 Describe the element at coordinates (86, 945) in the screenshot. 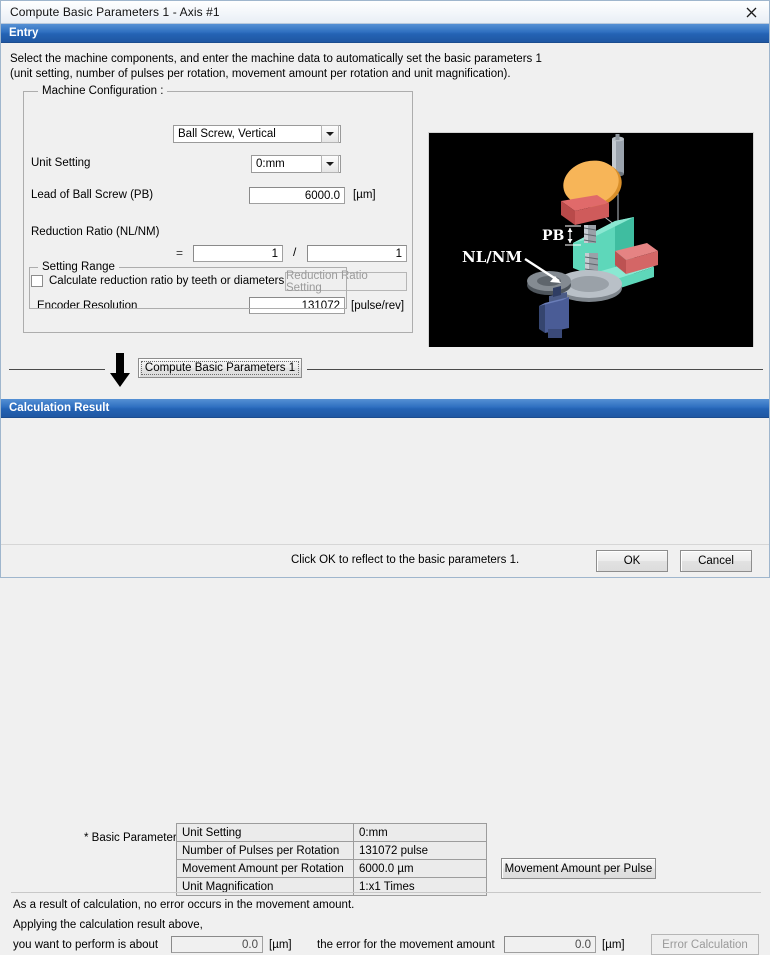

I see `perform-label: you want to perform is about` at that location.